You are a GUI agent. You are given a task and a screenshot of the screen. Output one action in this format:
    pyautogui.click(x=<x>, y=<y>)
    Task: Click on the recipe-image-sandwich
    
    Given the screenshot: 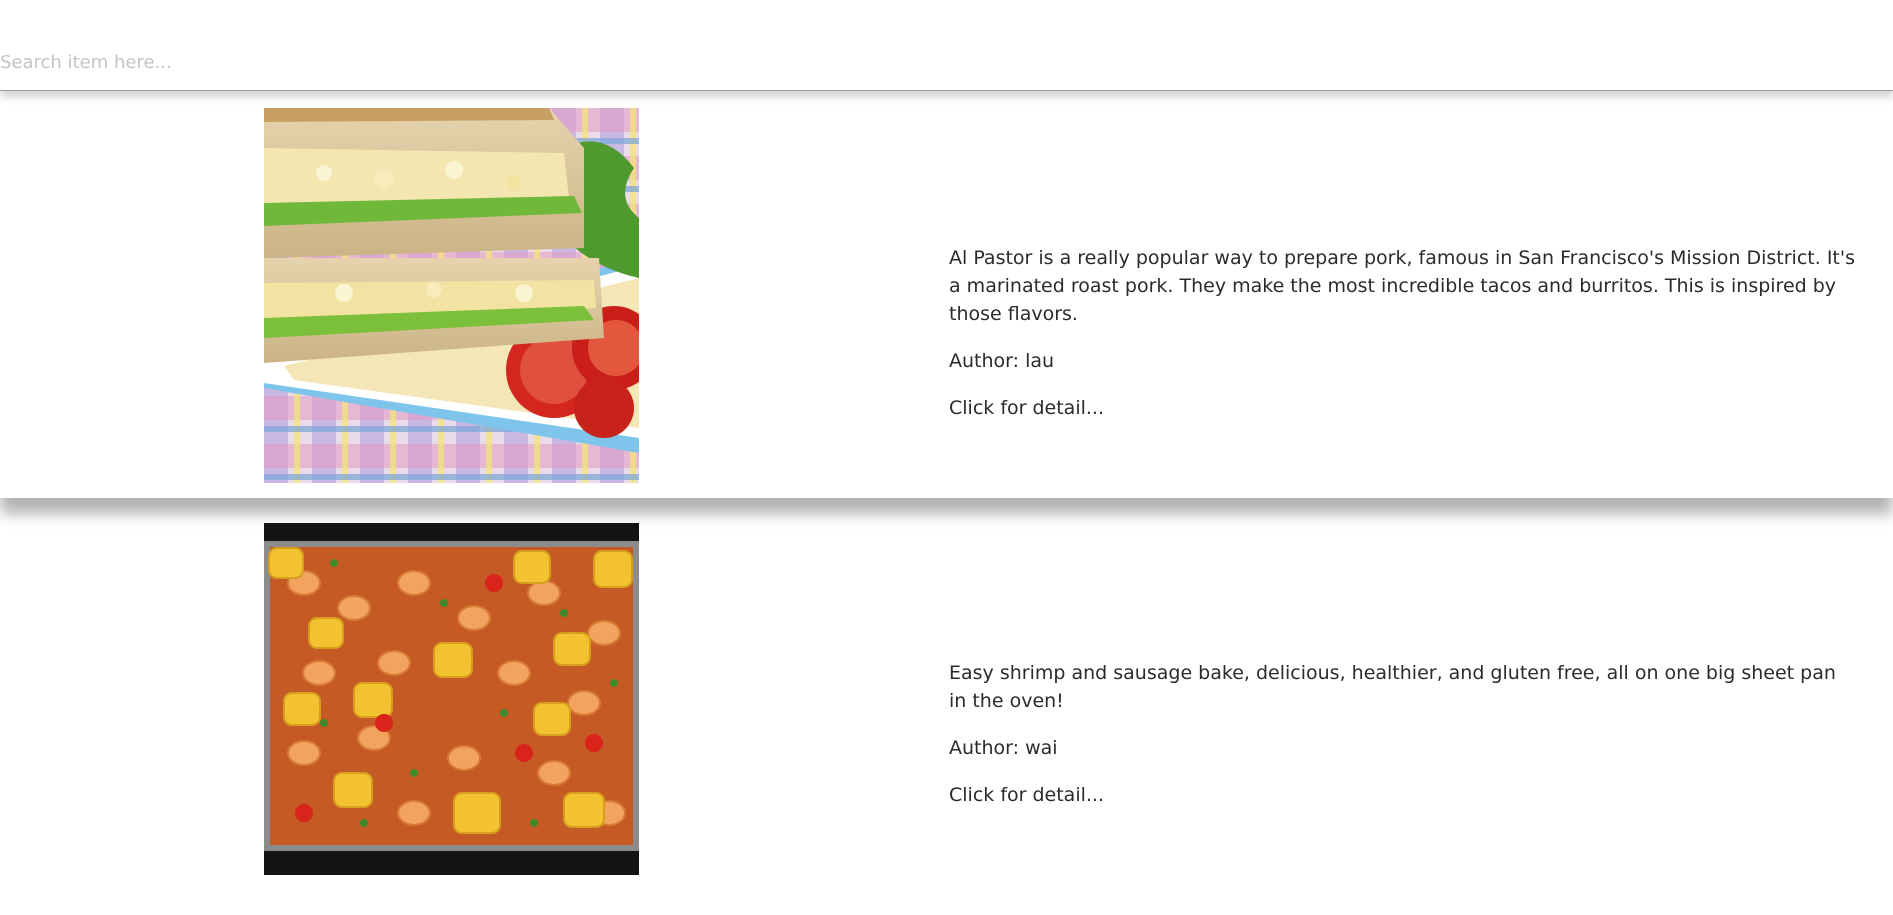 What is the action you would take?
    pyautogui.click(x=451, y=295)
    